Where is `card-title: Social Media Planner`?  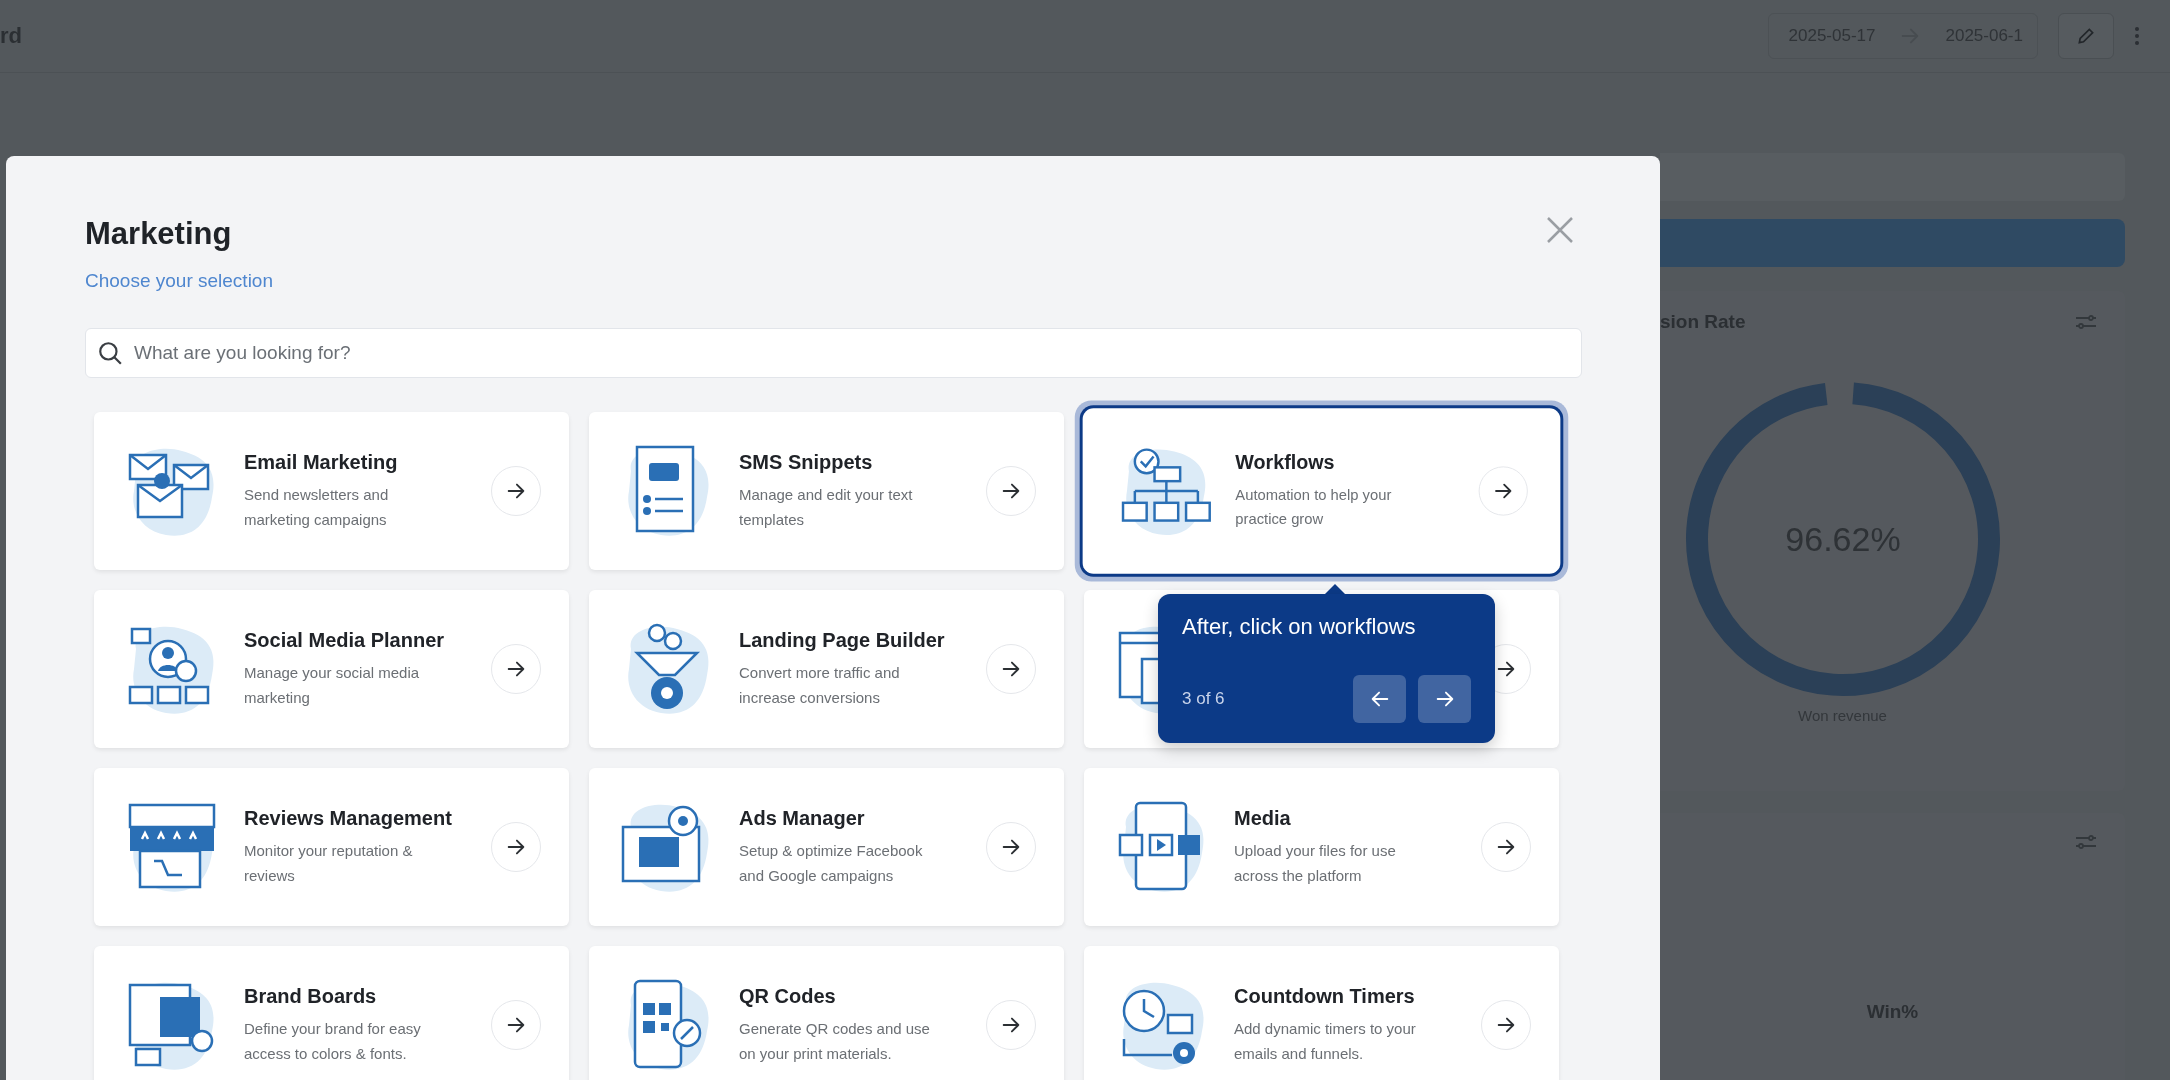
card-title: Social Media Planner is located at coordinates (345, 640).